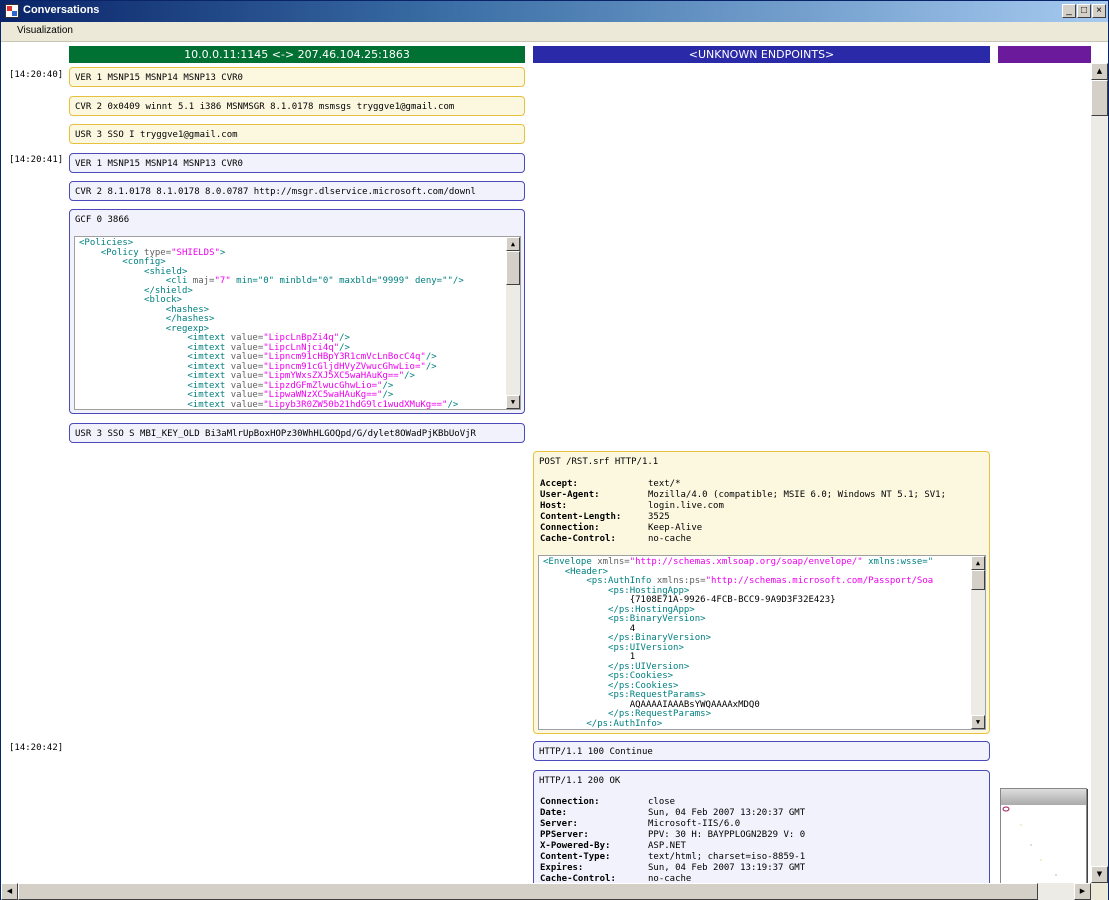  Describe the element at coordinates (659, 517) in the screenshot. I see `header-value: 3525` at that location.